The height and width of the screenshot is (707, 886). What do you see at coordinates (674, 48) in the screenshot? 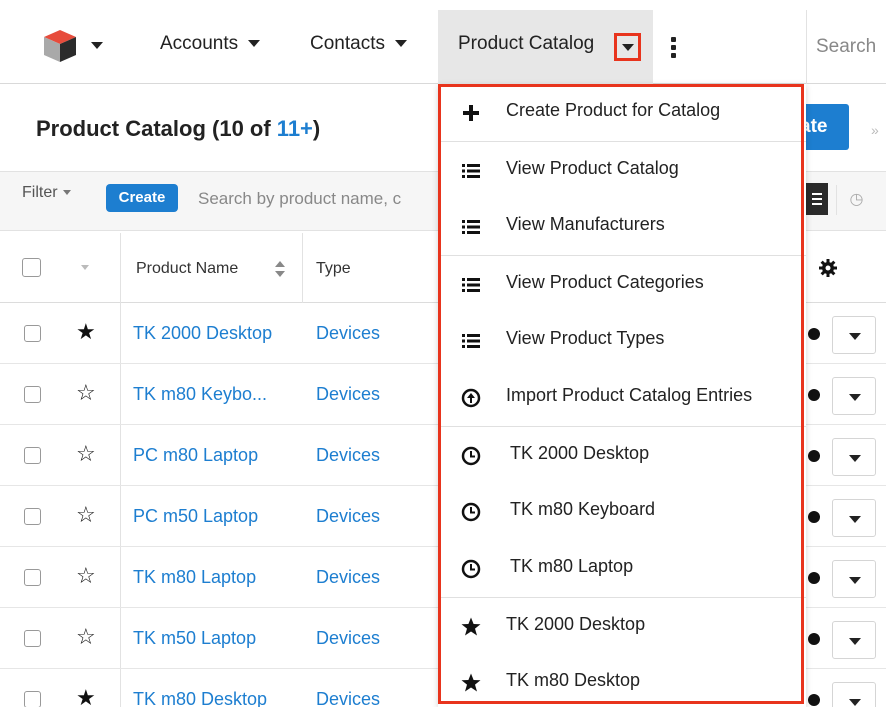
I see `more-tabs-kebab-icon` at bounding box center [674, 48].